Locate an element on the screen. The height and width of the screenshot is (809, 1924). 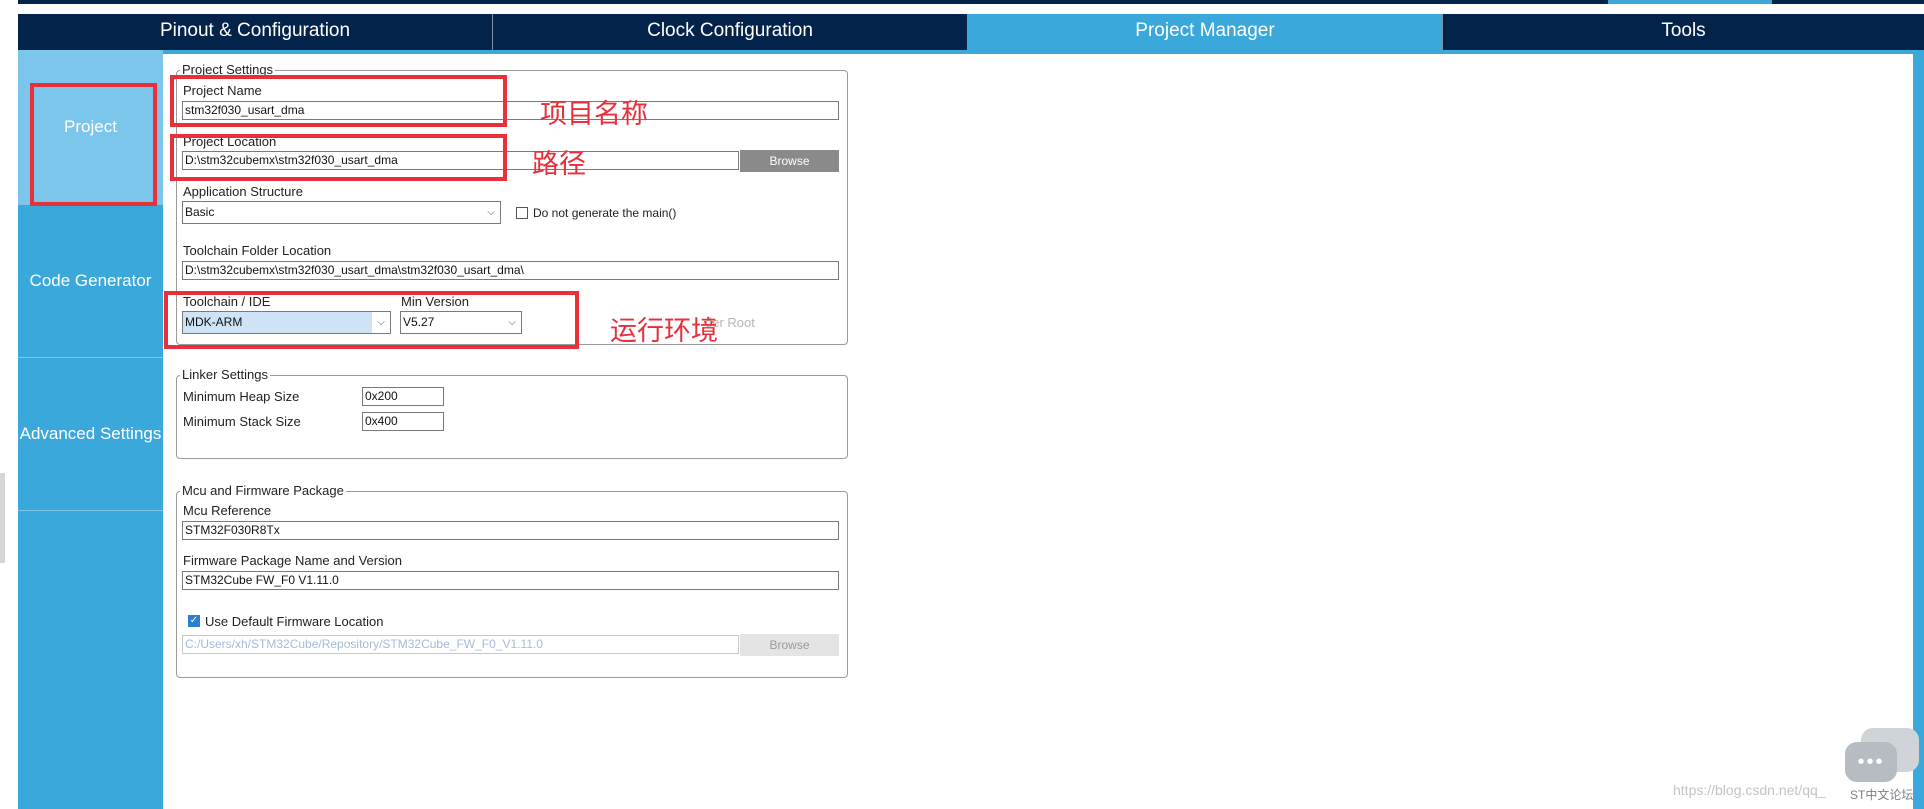
tab-tools: Tools is located at coordinates (1683, 32).